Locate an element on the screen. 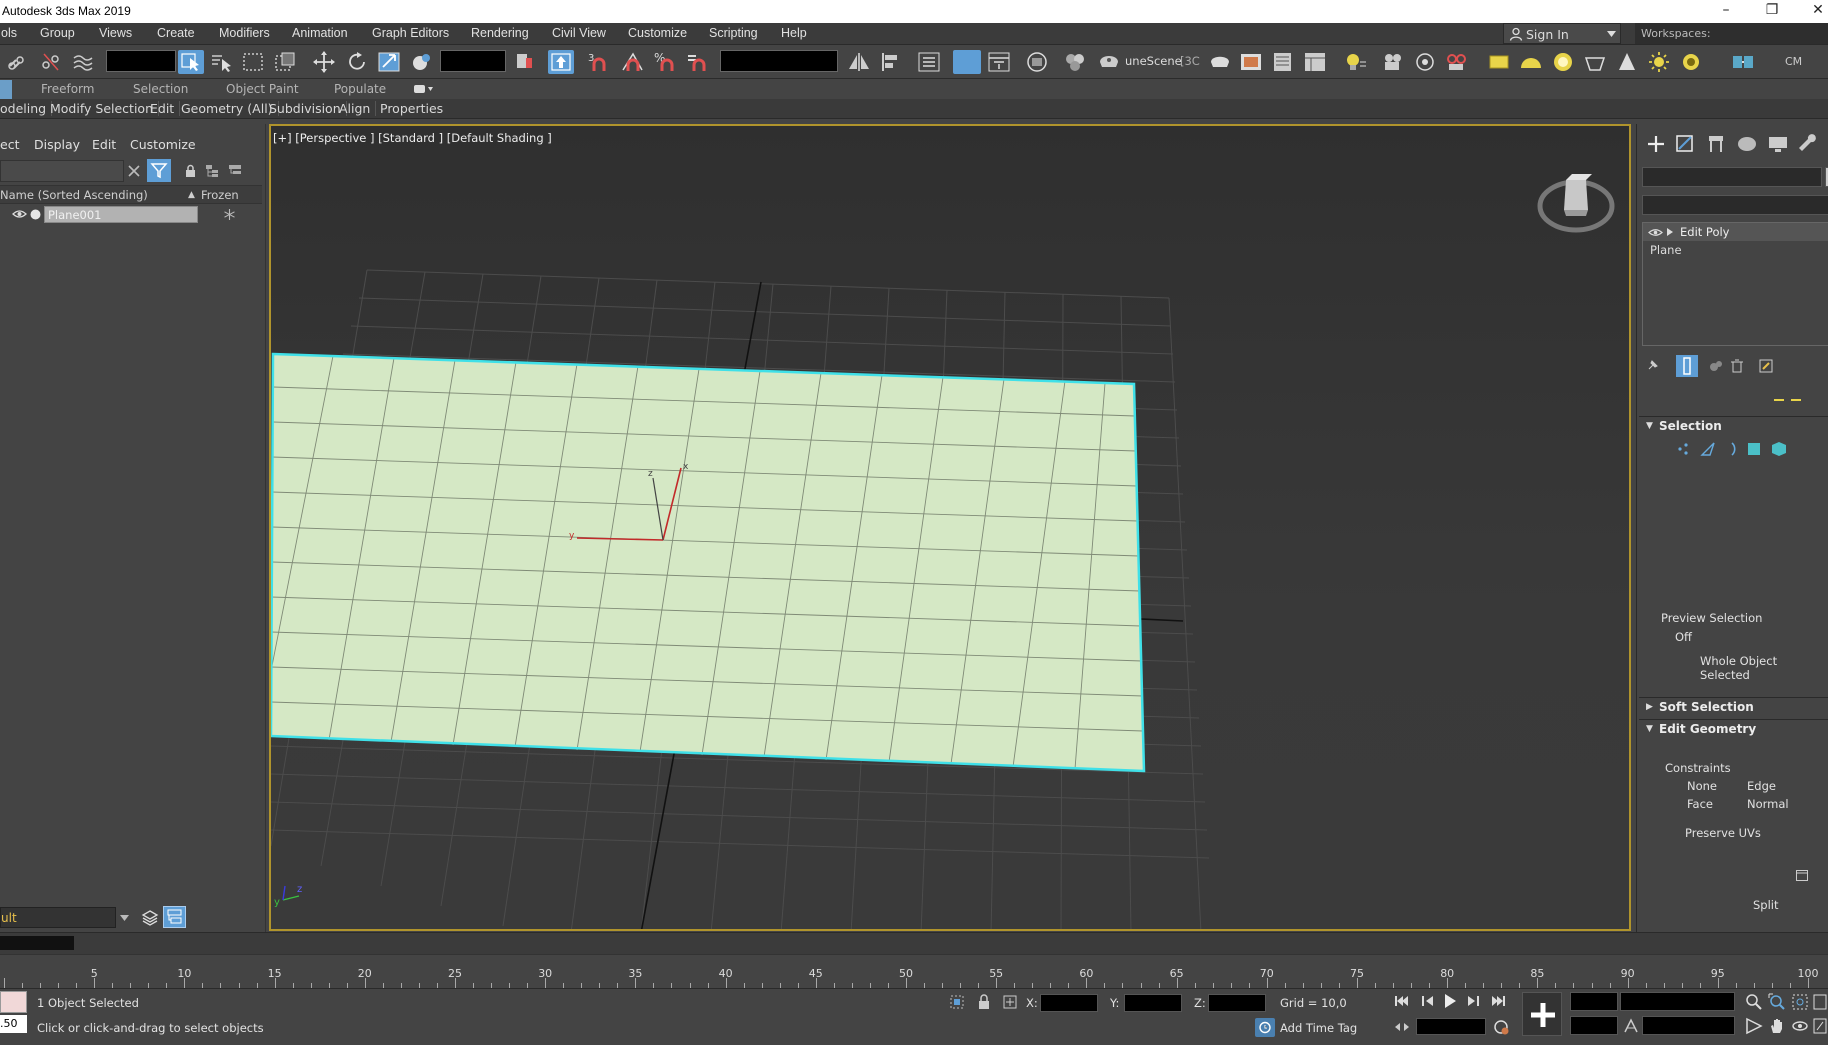  time-slider-knob is located at coordinates (37, 943).